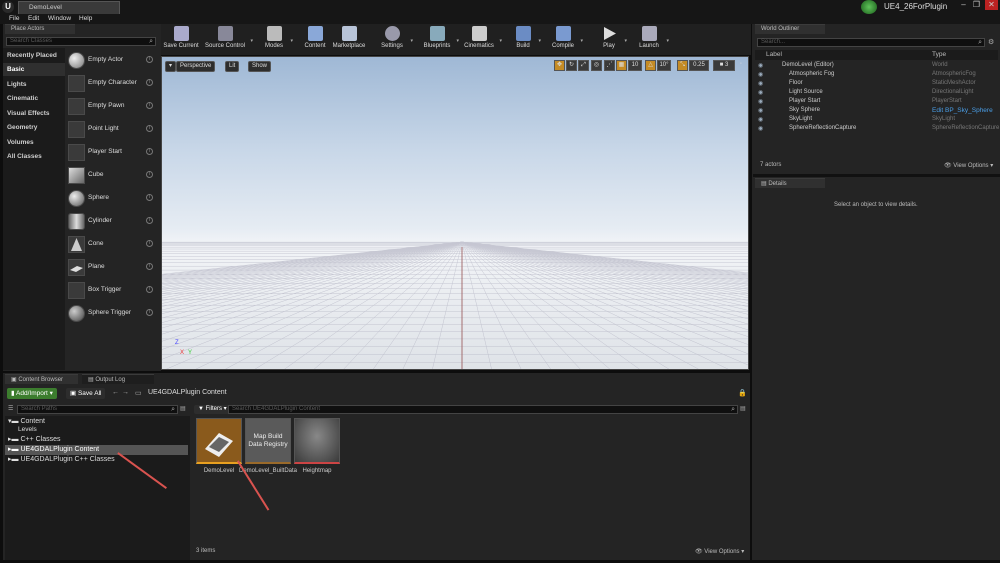 Image resolution: width=1000 pixels, height=563 pixels. Describe the element at coordinates (24, 156) in the screenshot. I see `category-all-classes: All Classes` at that location.